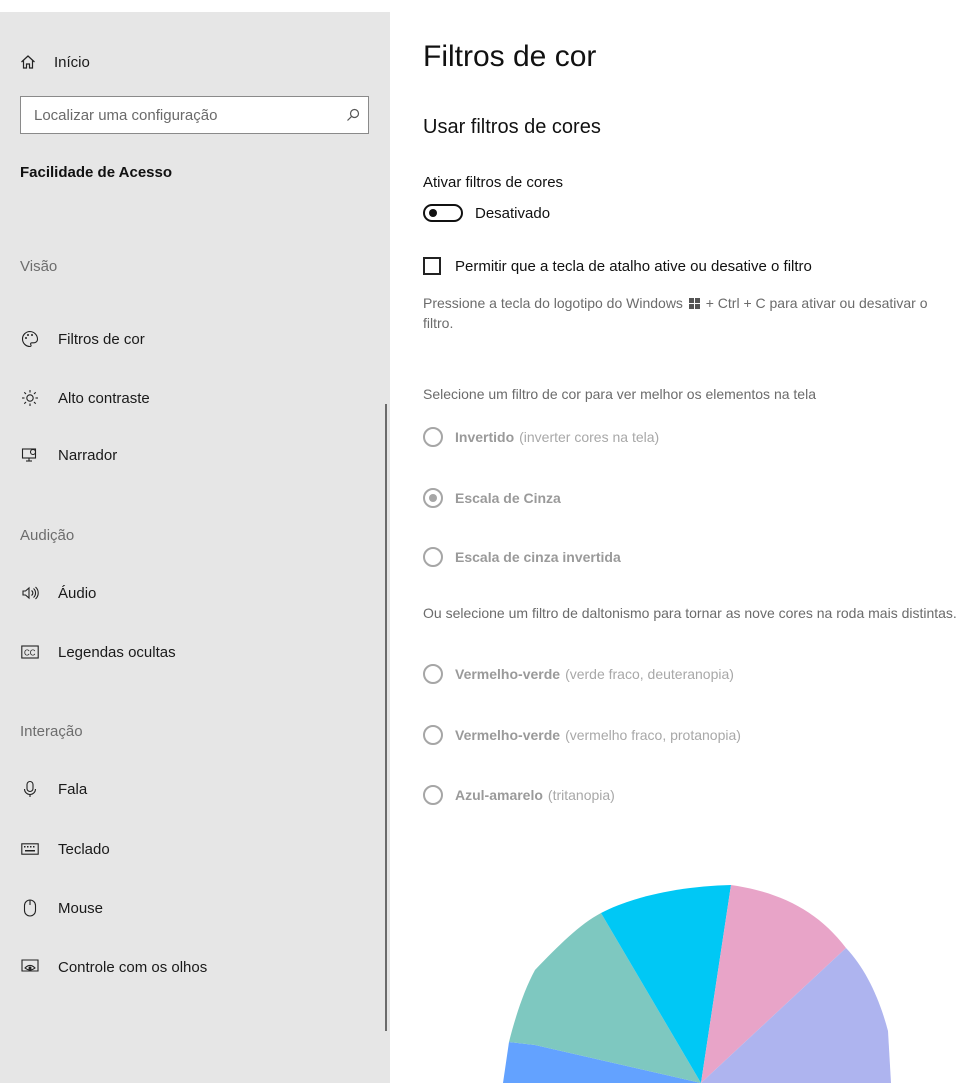 Image resolution: width=963 pixels, height=1083 pixels. I want to click on sidebar-item-high-contrast: Alto contraste, so click(85, 398).